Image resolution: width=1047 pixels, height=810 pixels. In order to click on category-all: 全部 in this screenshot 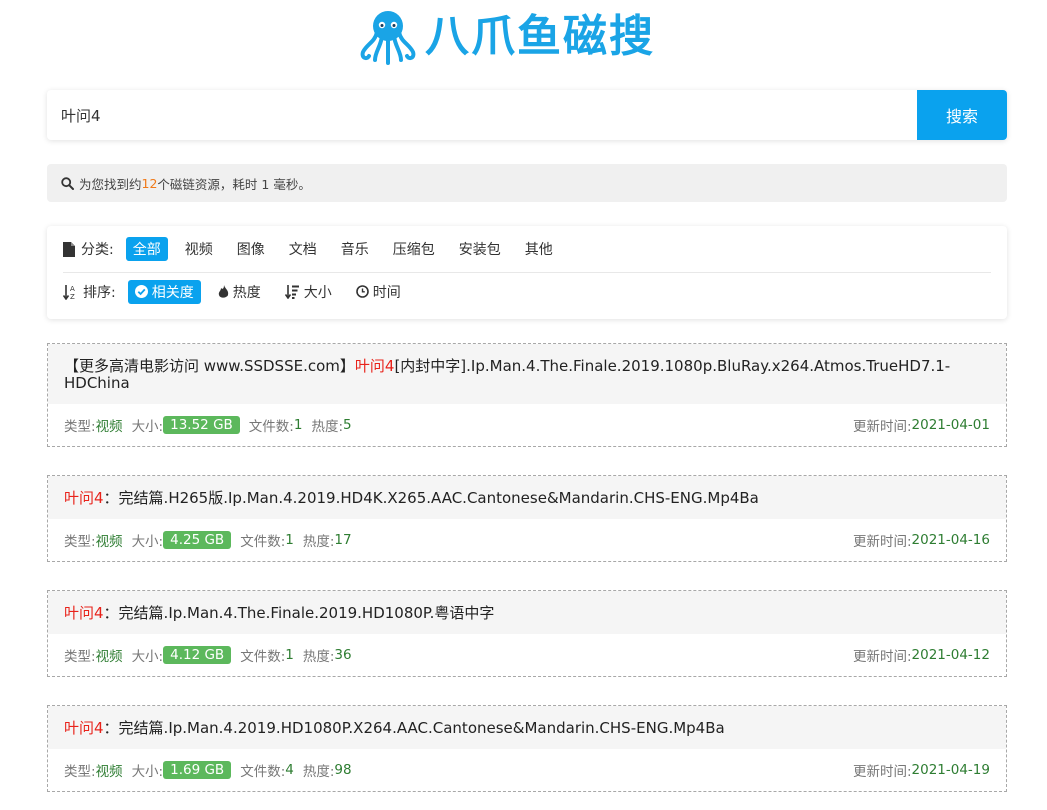, I will do `click(146, 249)`.